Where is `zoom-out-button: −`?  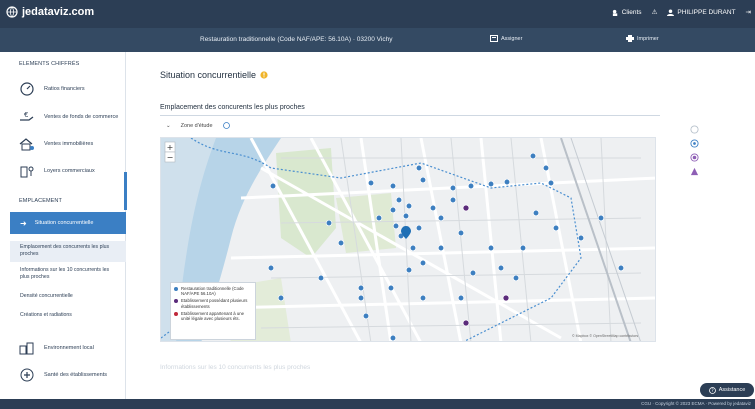 zoom-out-button: − is located at coordinates (170, 157).